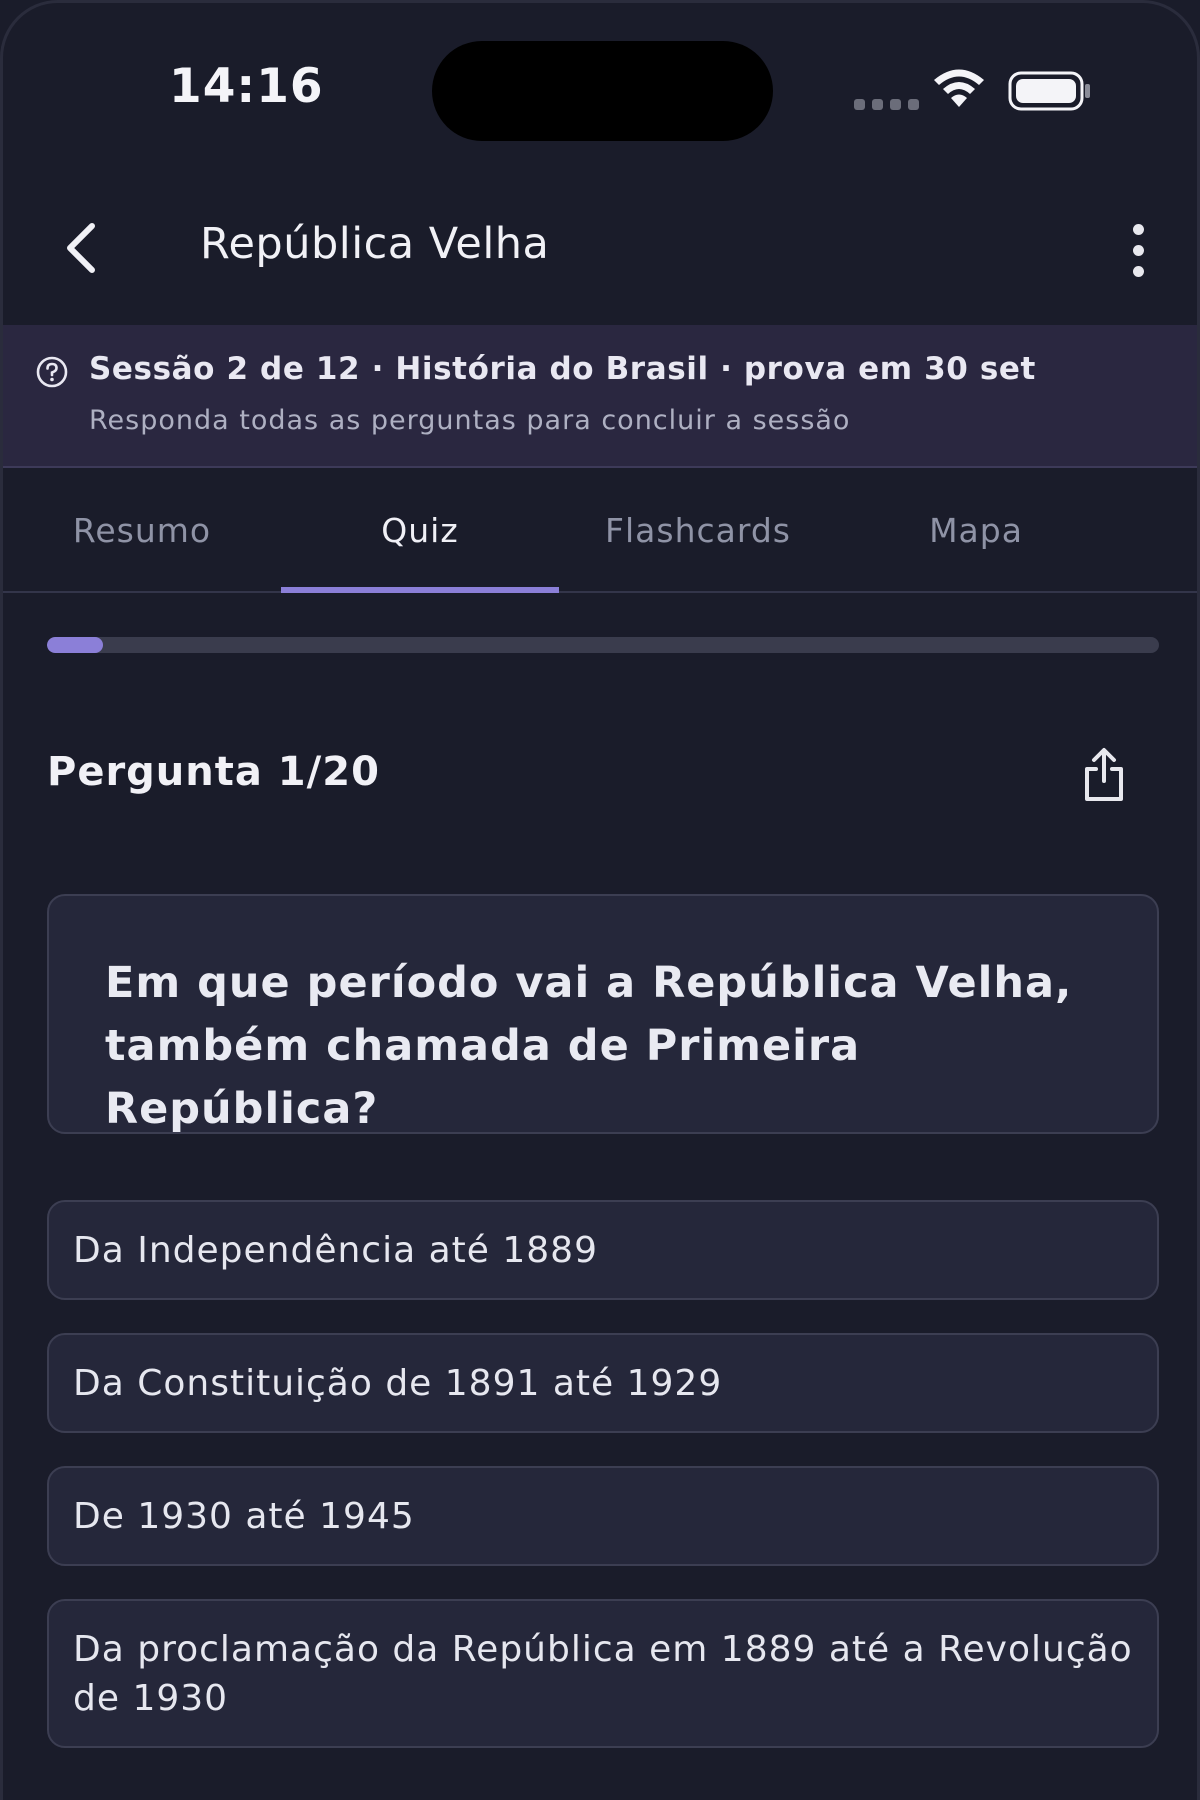 This screenshot has height=1800, width=1200. Describe the element at coordinates (335, 1250) in the screenshot. I see `answer-option-label: Da Independência até 1889` at that location.